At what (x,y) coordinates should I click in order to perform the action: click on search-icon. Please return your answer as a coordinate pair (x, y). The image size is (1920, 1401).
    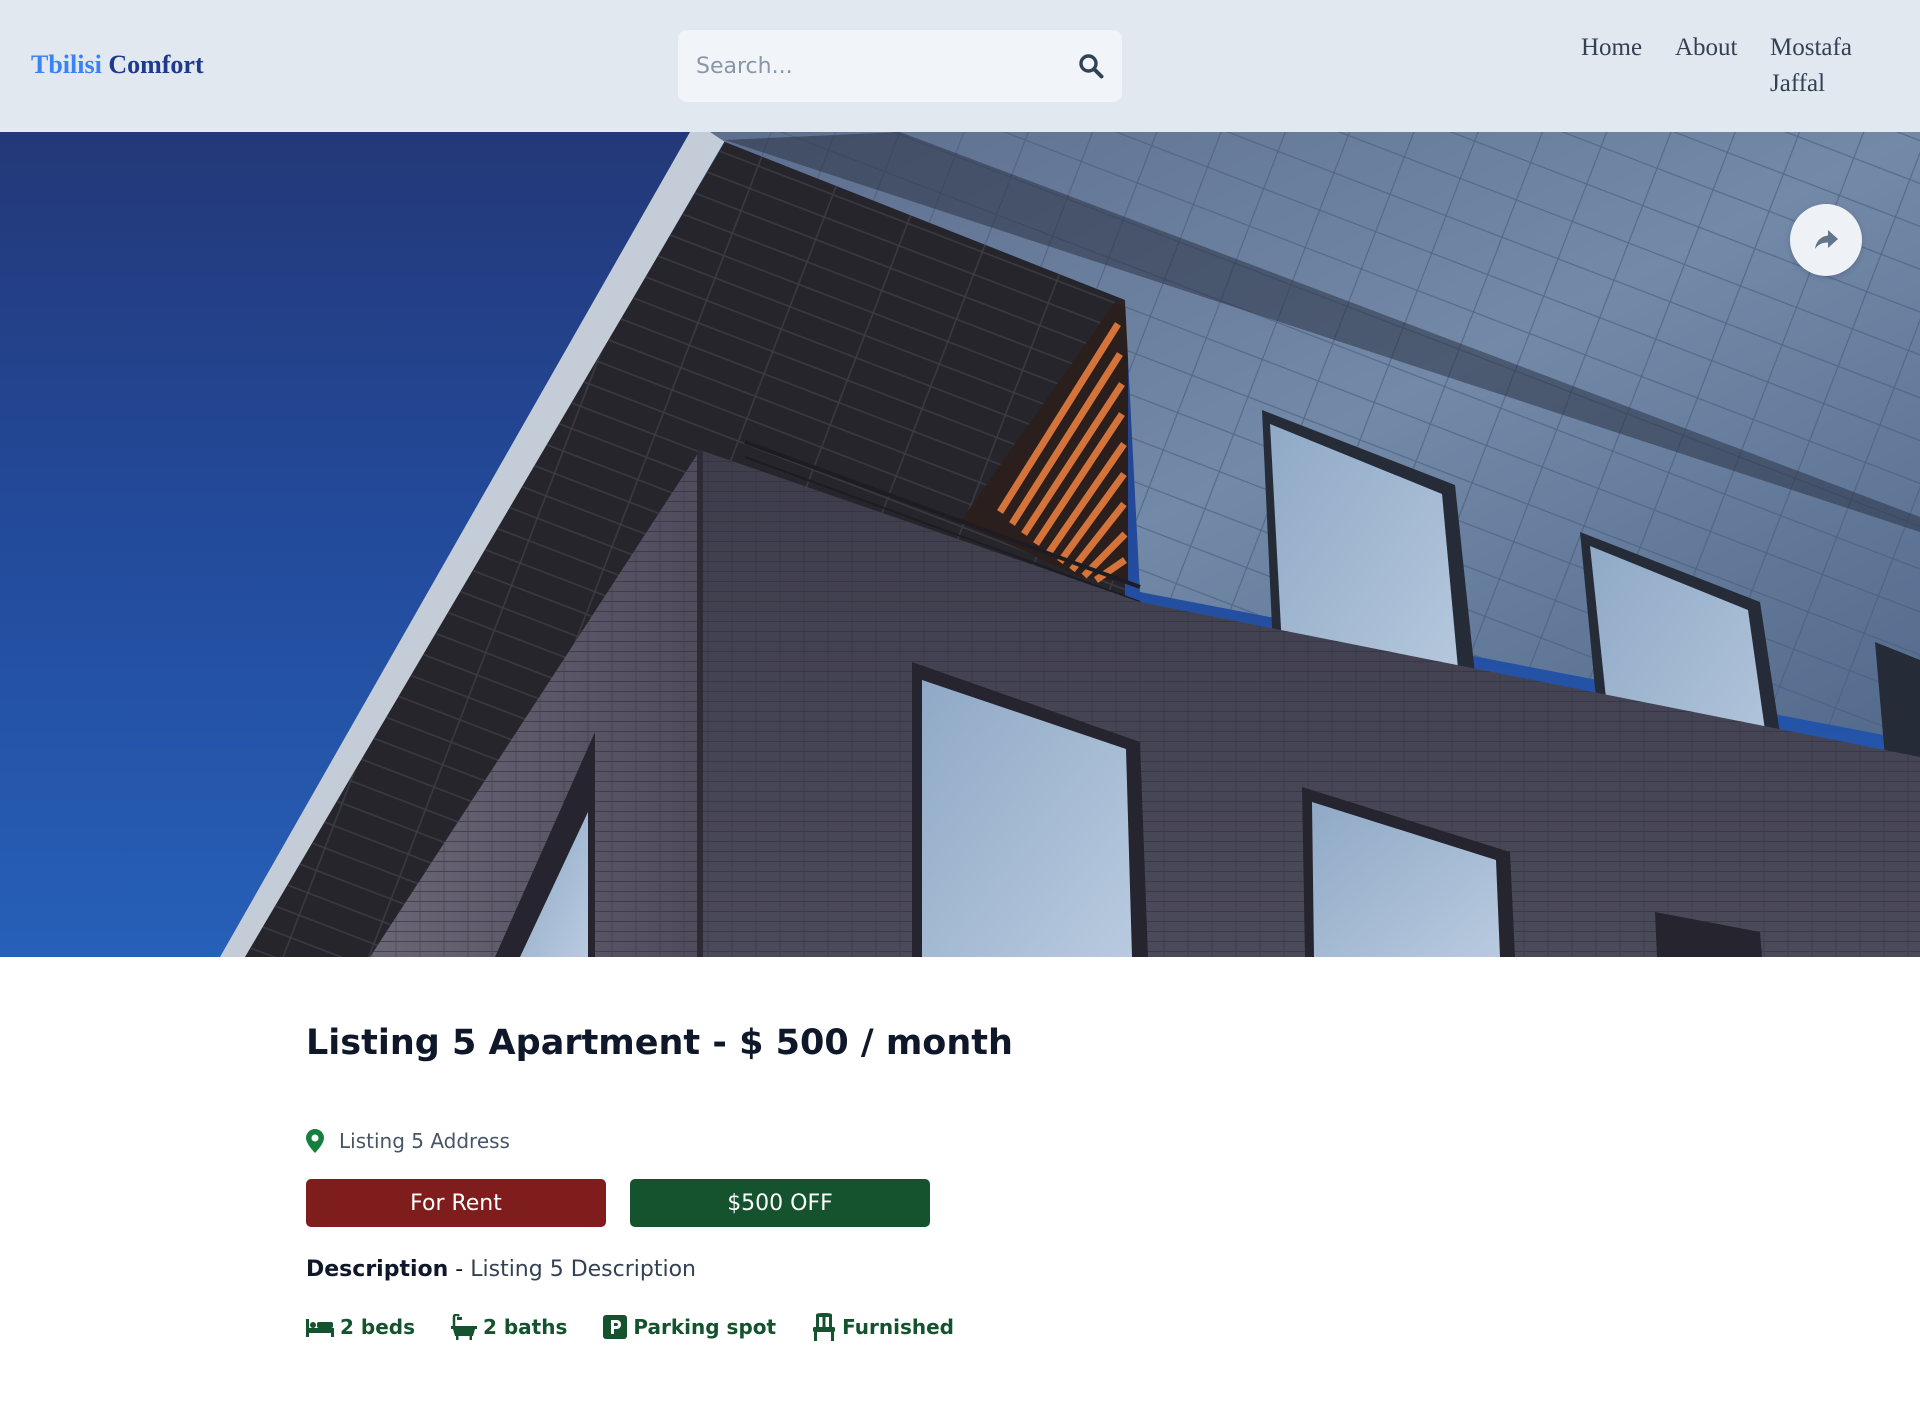
    Looking at the image, I should click on (1091, 66).